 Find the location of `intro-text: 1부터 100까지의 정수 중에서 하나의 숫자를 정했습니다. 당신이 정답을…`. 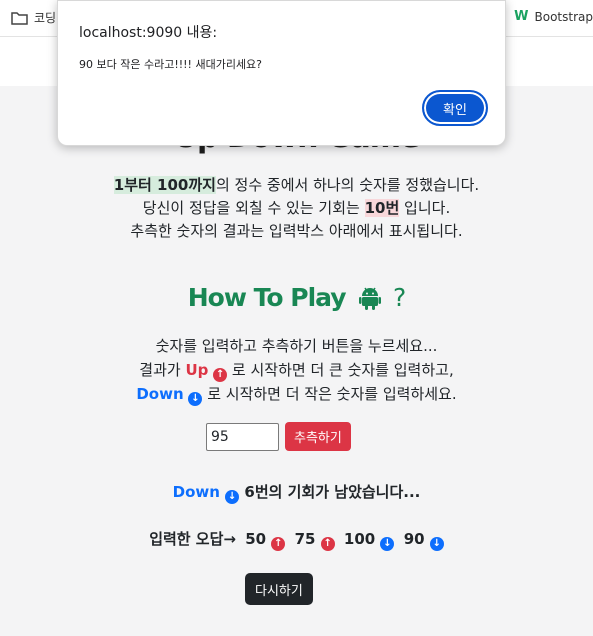

intro-text: 1부터 100까지의 정수 중에서 하나의 숫자를 정했습니다. 당신이 정답을… is located at coordinates (296, 208).